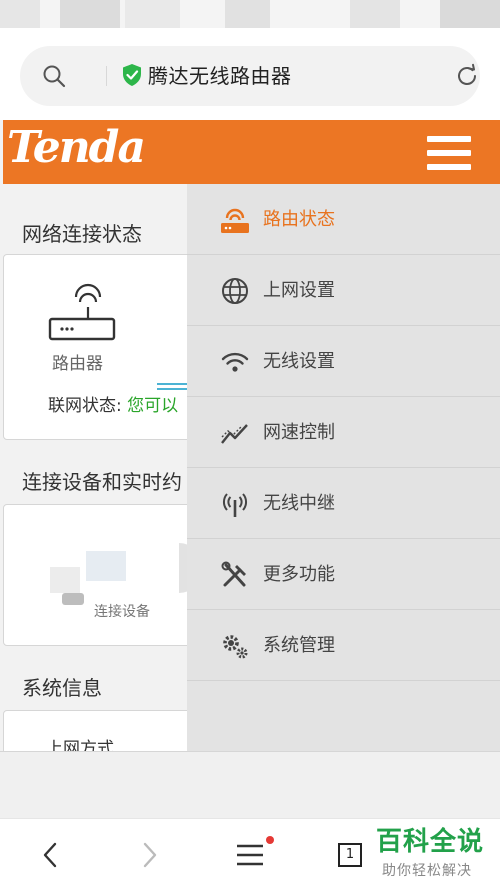 Image resolution: width=500 pixels, height=889 pixels. What do you see at coordinates (103, 575) in the screenshot?
I see `connected-devices-card: 连接设备` at bounding box center [103, 575].